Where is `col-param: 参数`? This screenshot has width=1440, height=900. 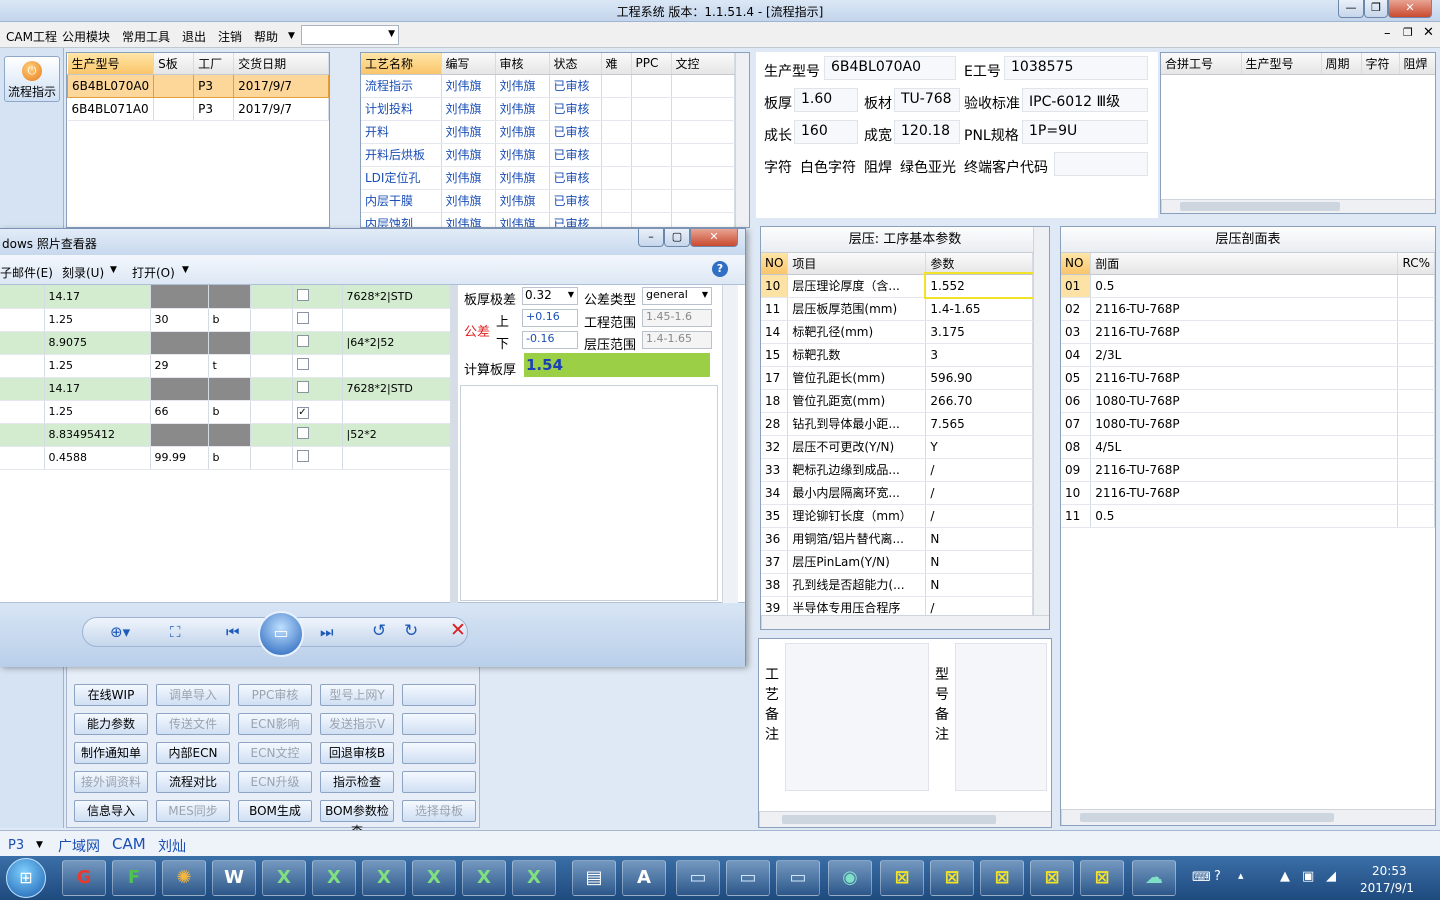
col-param: 参数 is located at coordinates (979, 264).